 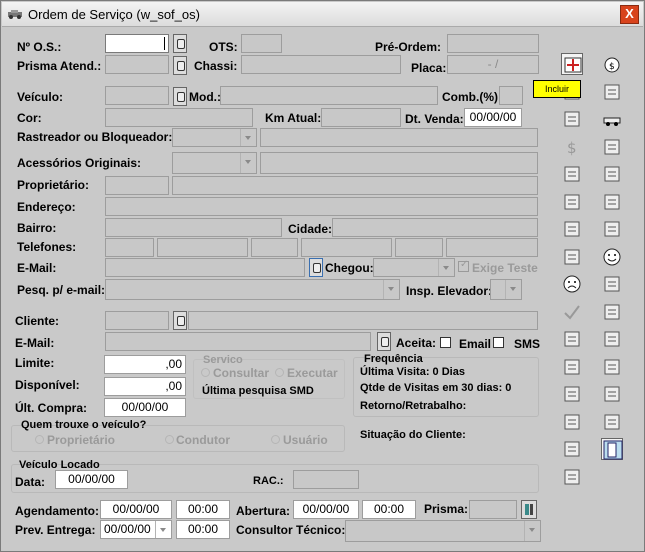 I want to click on acessorios-desc, so click(x=399, y=163).